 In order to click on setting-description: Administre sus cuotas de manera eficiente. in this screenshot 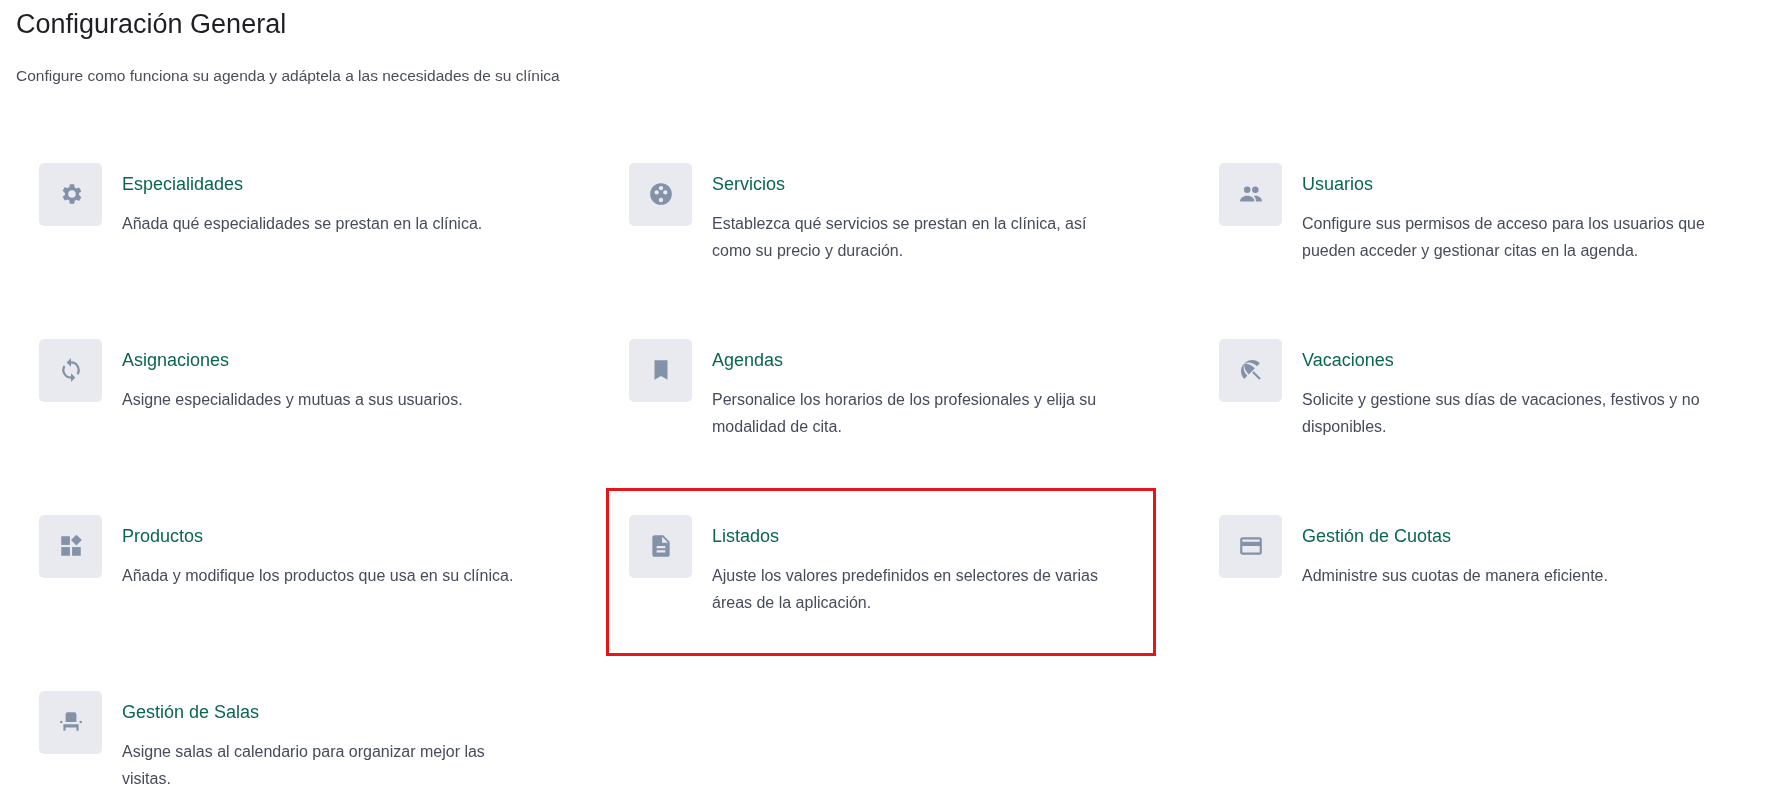, I will do `click(1455, 575)`.